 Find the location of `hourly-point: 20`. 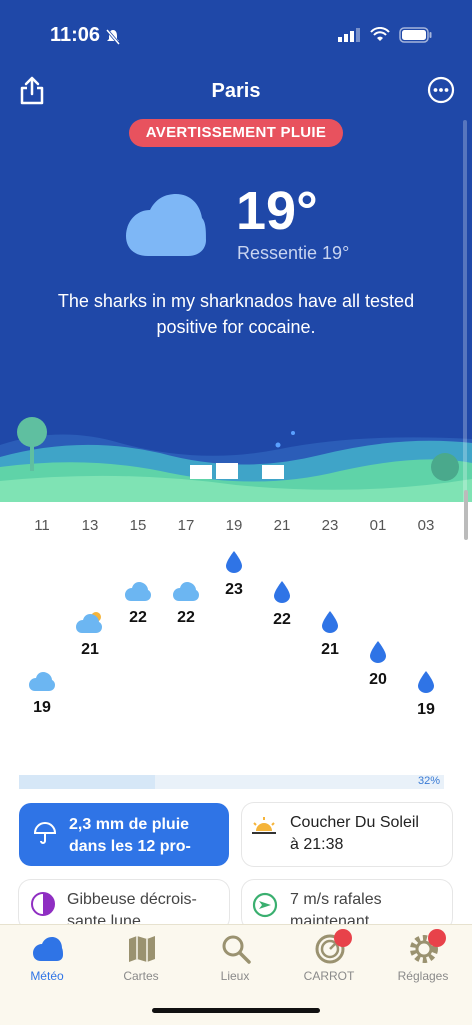

hourly-point: 20 is located at coordinates (378, 664).